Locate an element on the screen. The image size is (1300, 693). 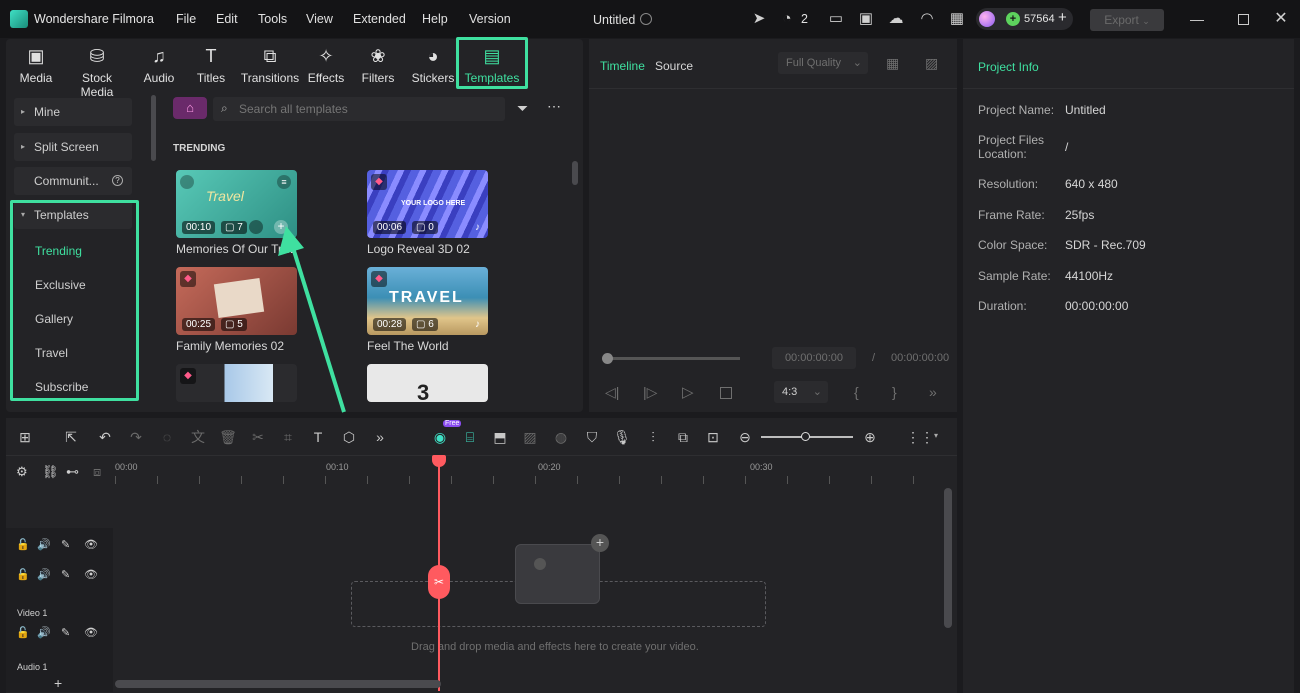
vertical-scrollbar is located at coordinates (948, 558).